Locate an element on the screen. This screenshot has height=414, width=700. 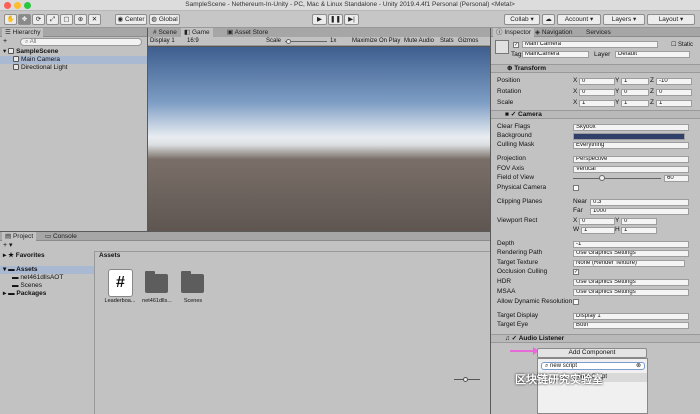
viewport-w-field: 1 is located at coordinates (598, 230).